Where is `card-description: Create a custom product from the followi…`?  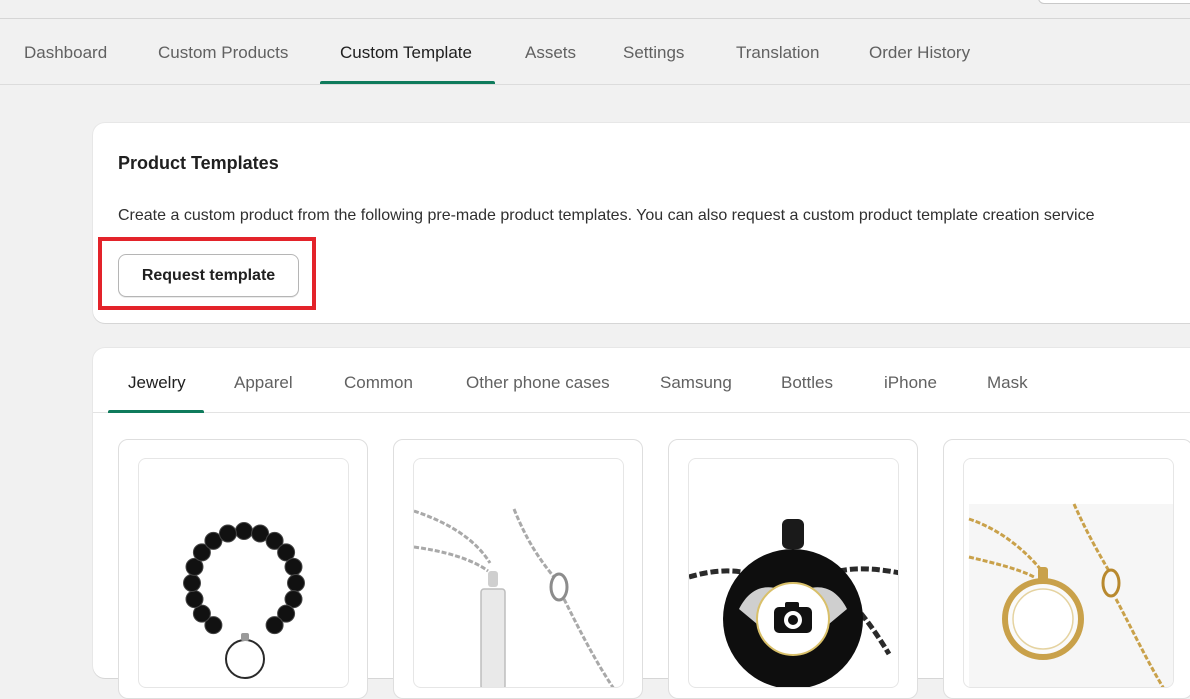 card-description: Create a custom product from the followi… is located at coordinates (606, 215).